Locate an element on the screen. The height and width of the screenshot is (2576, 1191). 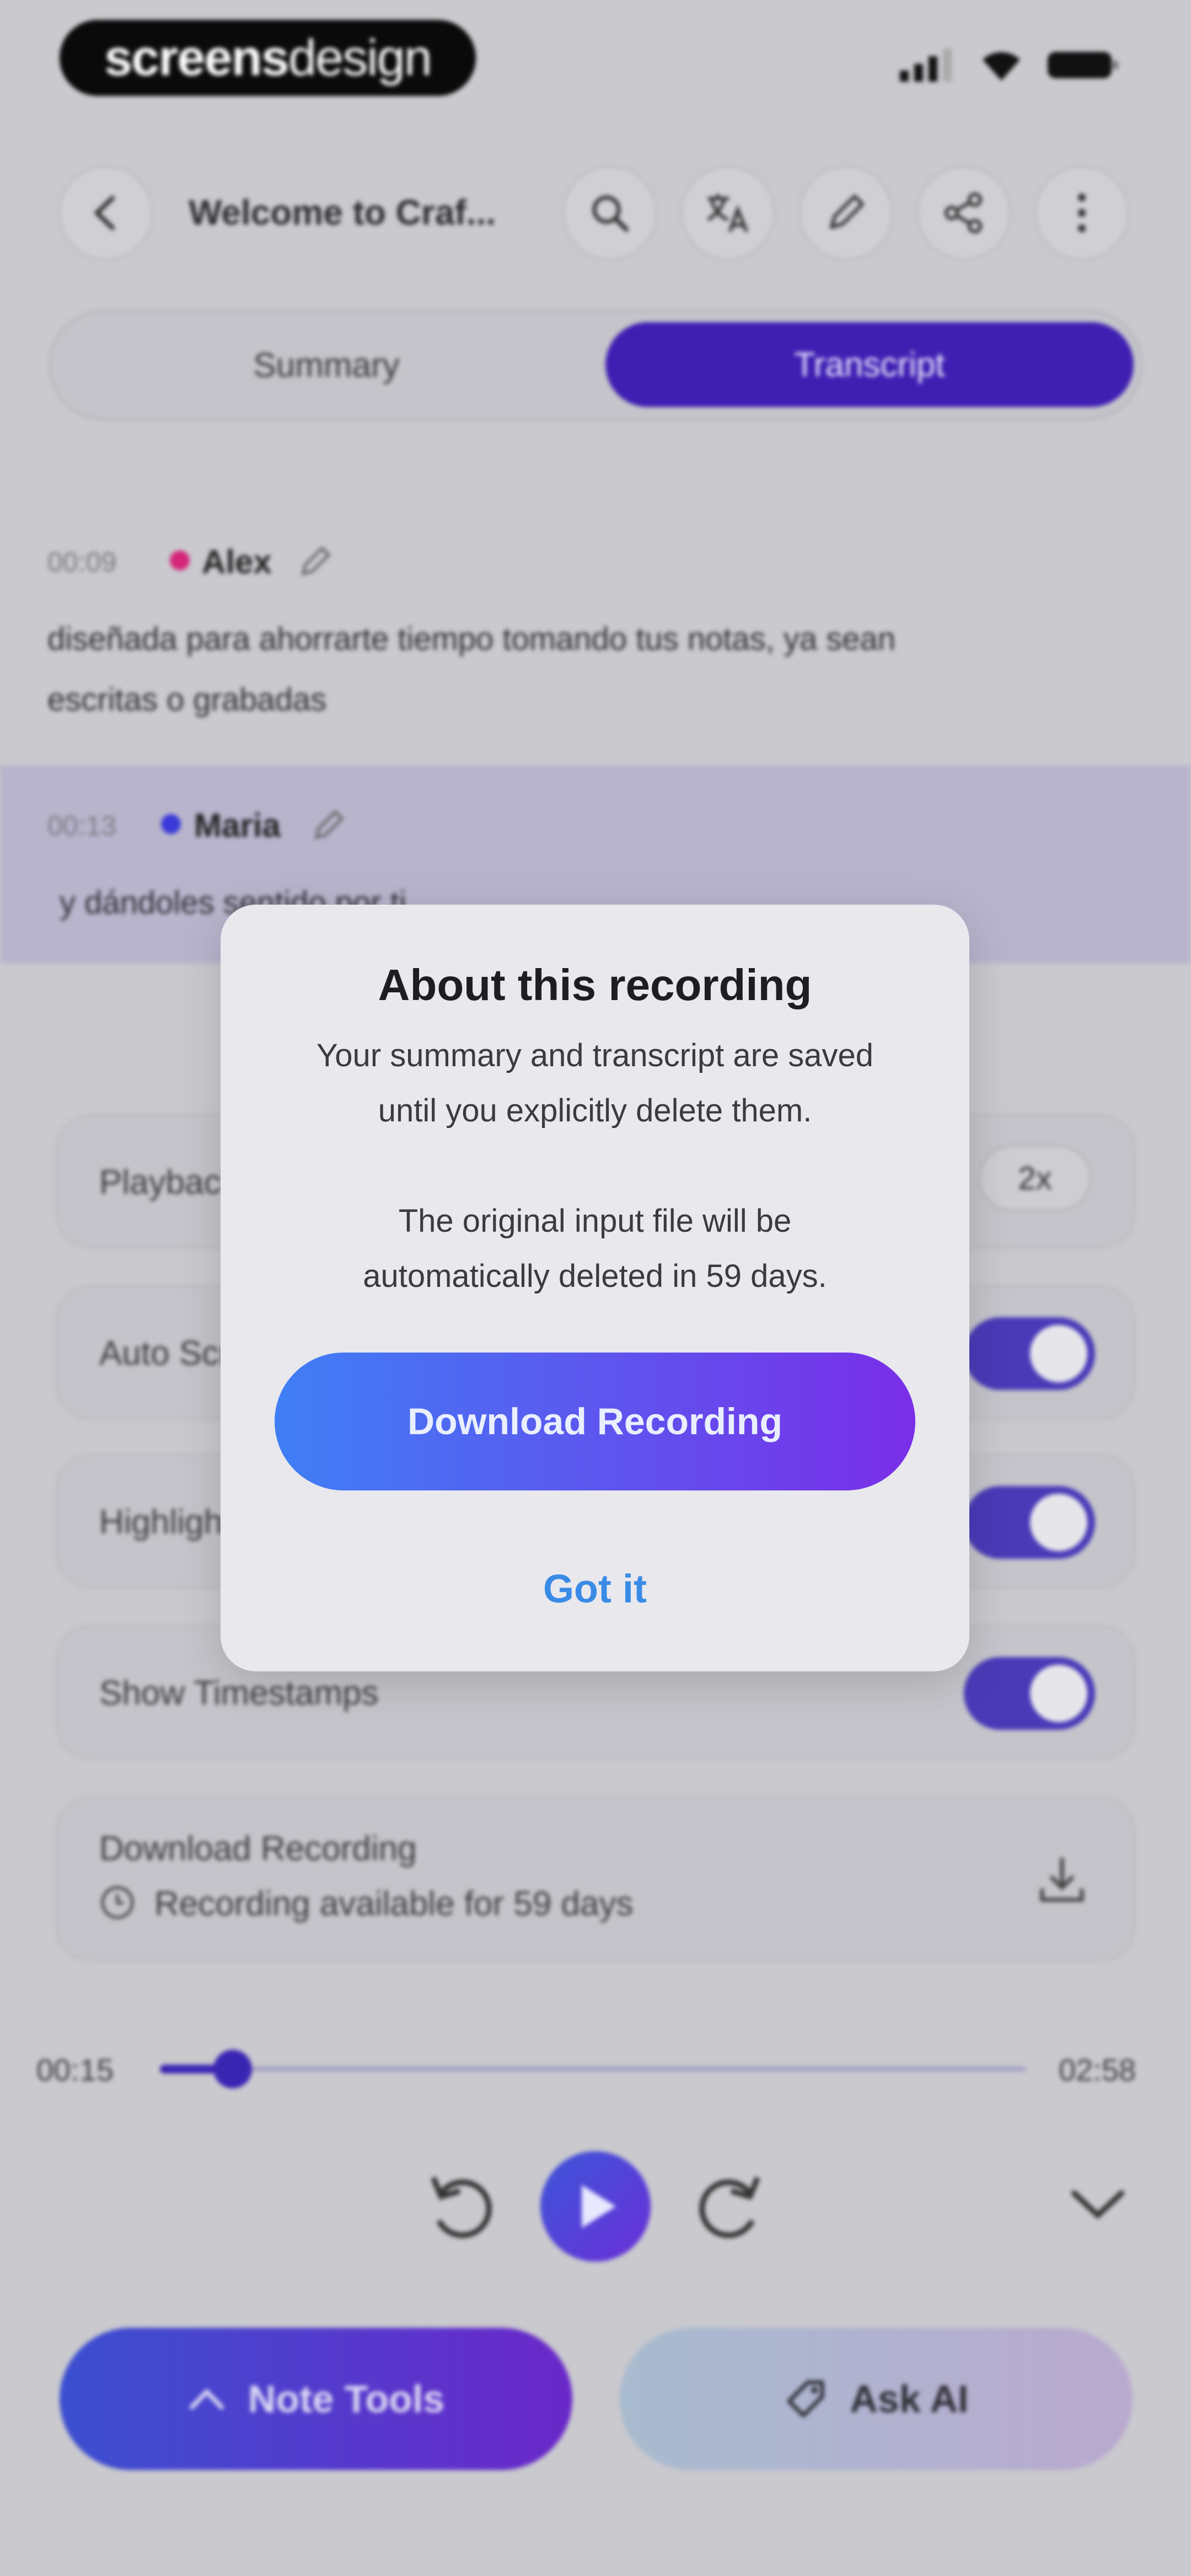
chevron-up-icon is located at coordinates (206, 2398).